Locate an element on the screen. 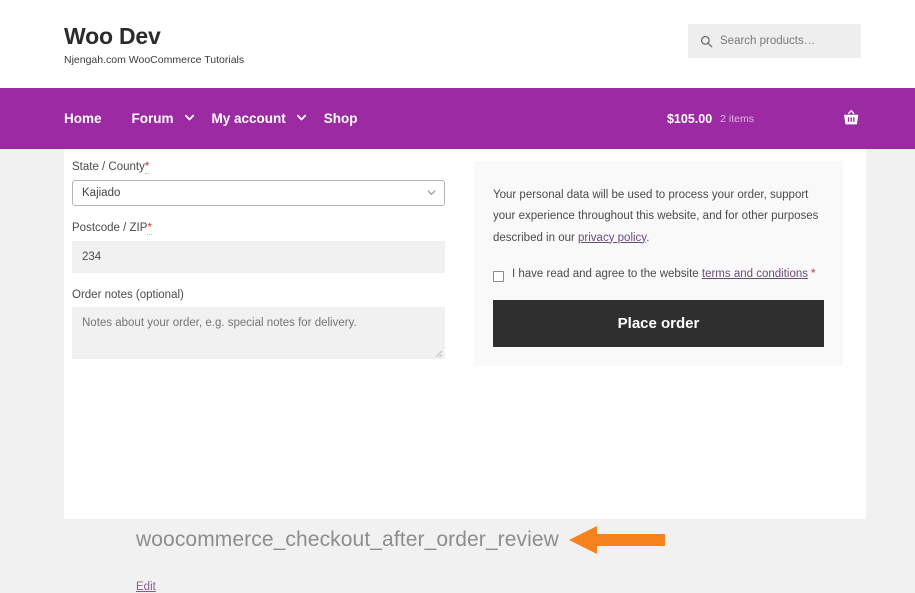 Image resolution: width=915 pixels, height=593 pixels. cart-total: $105.00 is located at coordinates (689, 118).